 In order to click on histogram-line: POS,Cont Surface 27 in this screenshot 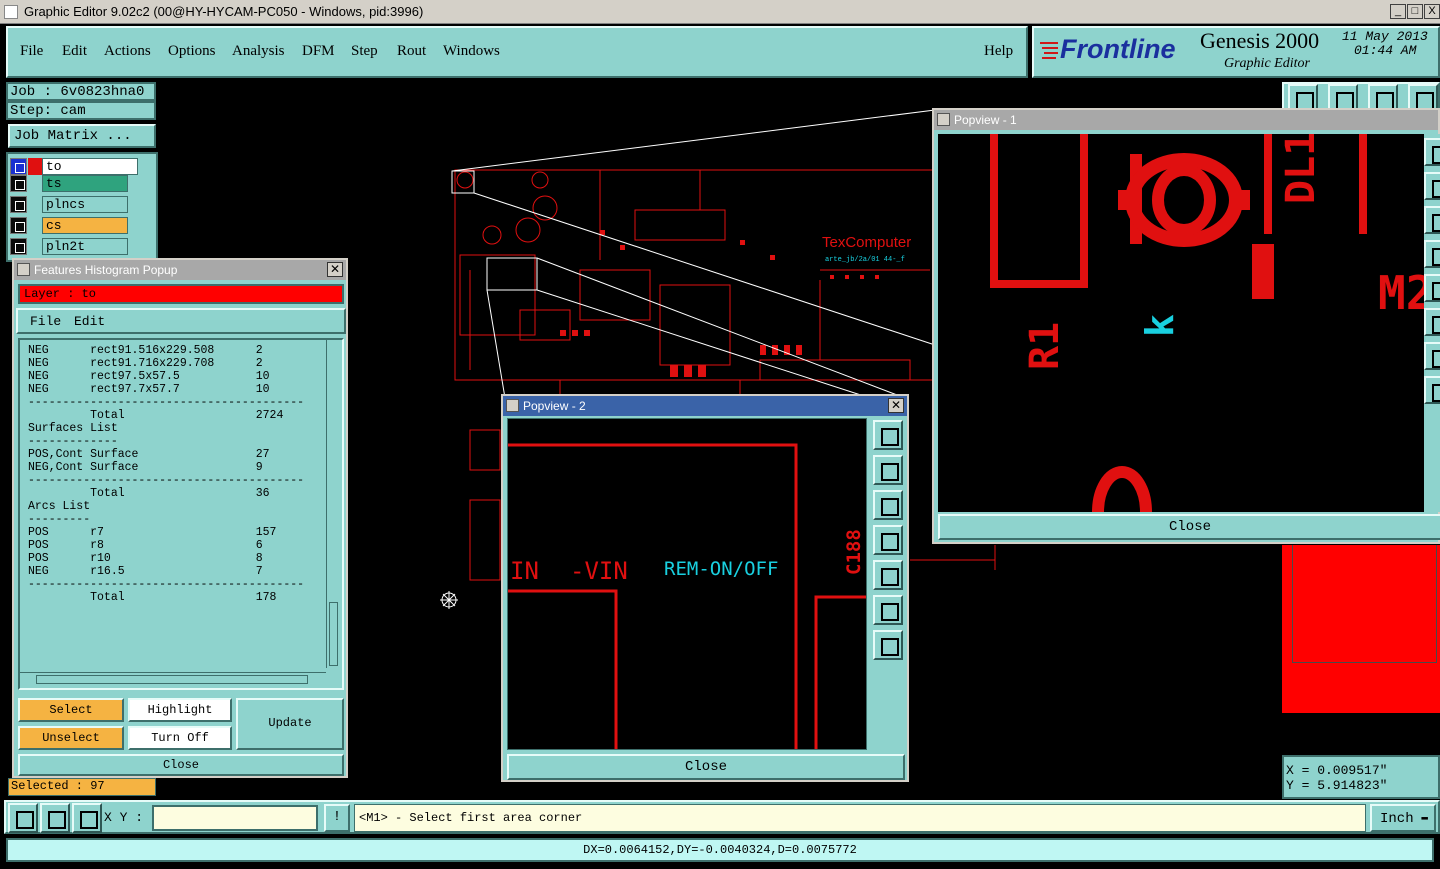, I will do `click(149, 454)`.